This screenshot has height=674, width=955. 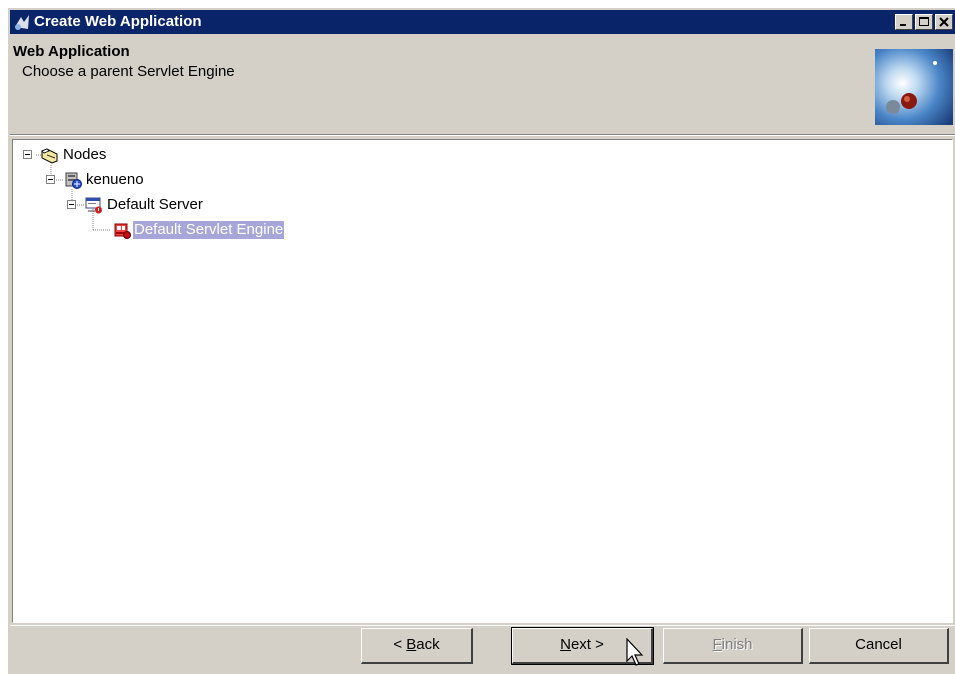 What do you see at coordinates (482, 625) in the screenshot?
I see `footer-divider` at bounding box center [482, 625].